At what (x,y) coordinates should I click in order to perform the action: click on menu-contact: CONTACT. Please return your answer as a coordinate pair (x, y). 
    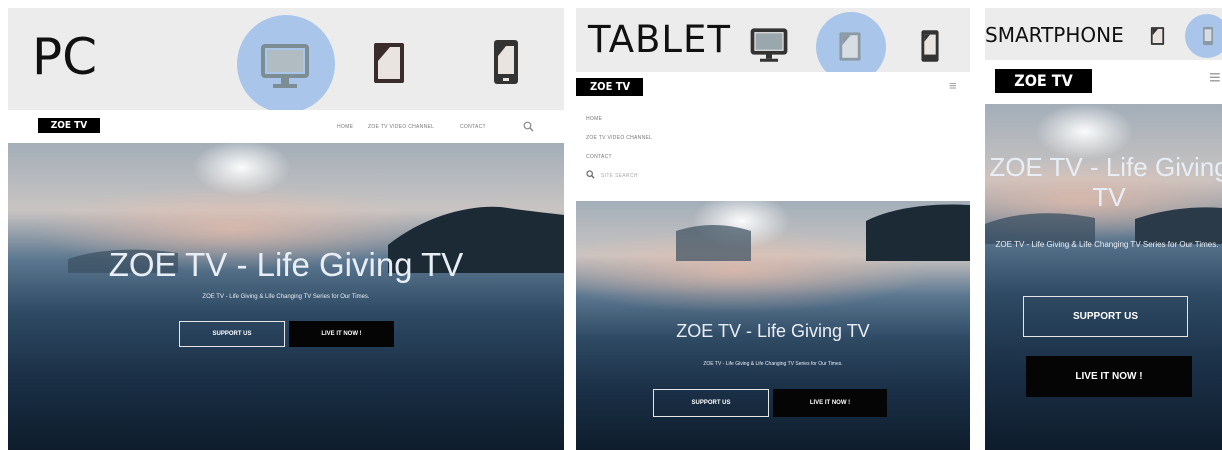
    Looking at the image, I should click on (599, 157).